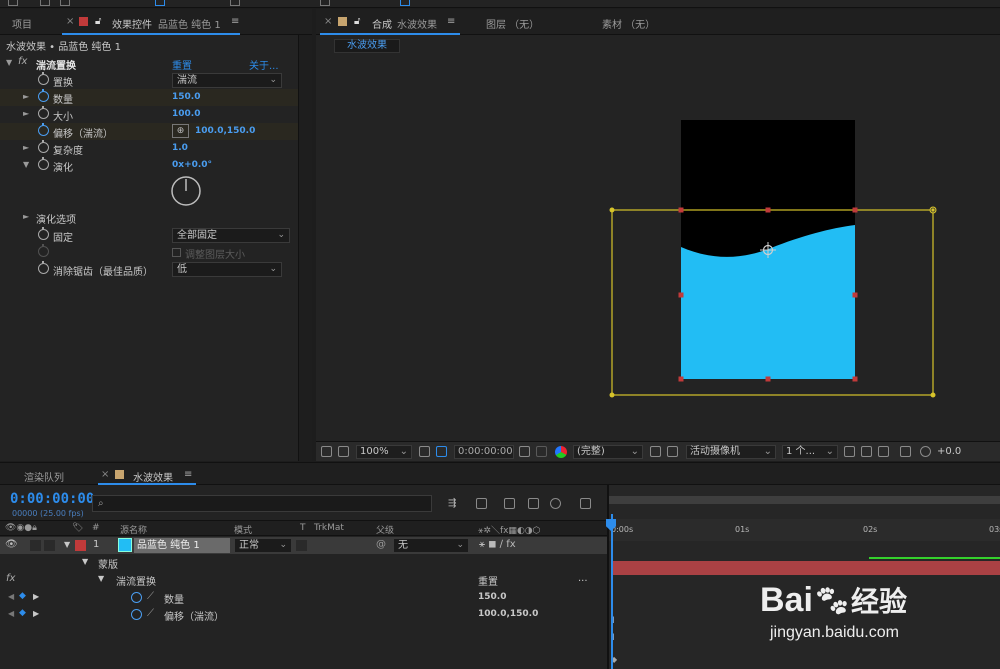 Image resolution: width=1000 pixels, height=669 pixels. What do you see at coordinates (325, 3) in the screenshot?
I see `puppet-tool-icon` at bounding box center [325, 3].